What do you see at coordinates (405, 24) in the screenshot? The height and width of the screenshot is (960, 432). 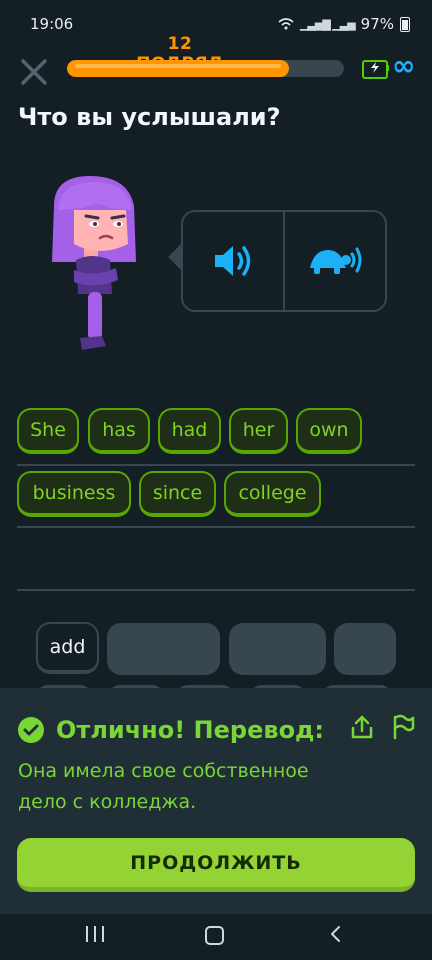 I see `battery-icon` at bounding box center [405, 24].